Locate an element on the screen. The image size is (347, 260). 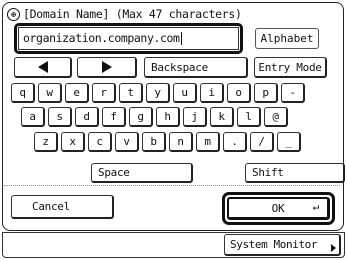
globe-icon: ⊕ is located at coordinates (13, 14).